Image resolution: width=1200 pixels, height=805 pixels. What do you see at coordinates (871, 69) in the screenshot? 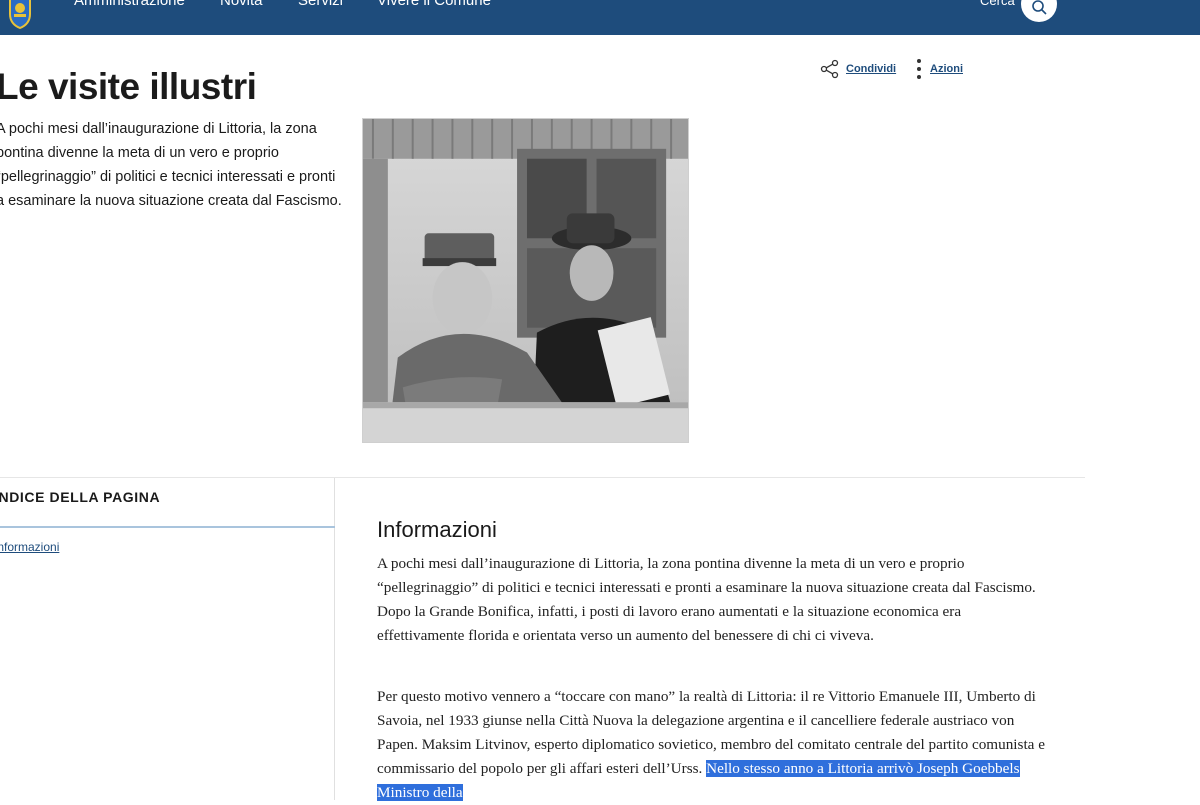
I see `share-label: Condividi` at bounding box center [871, 69].